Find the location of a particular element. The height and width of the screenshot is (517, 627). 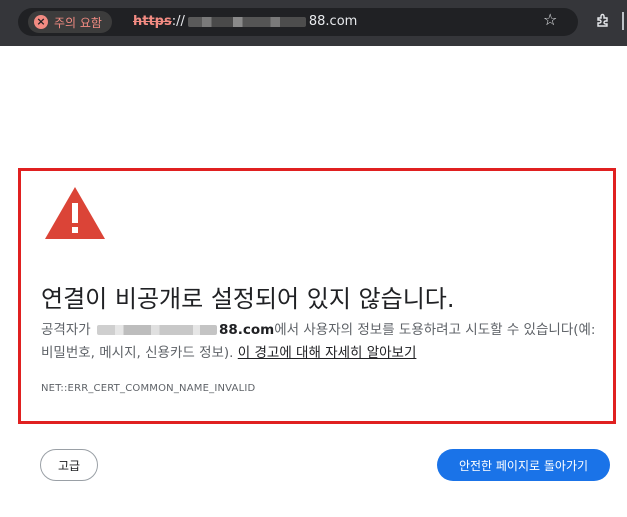

security-chip: × 주의 요함 is located at coordinates (70, 22).